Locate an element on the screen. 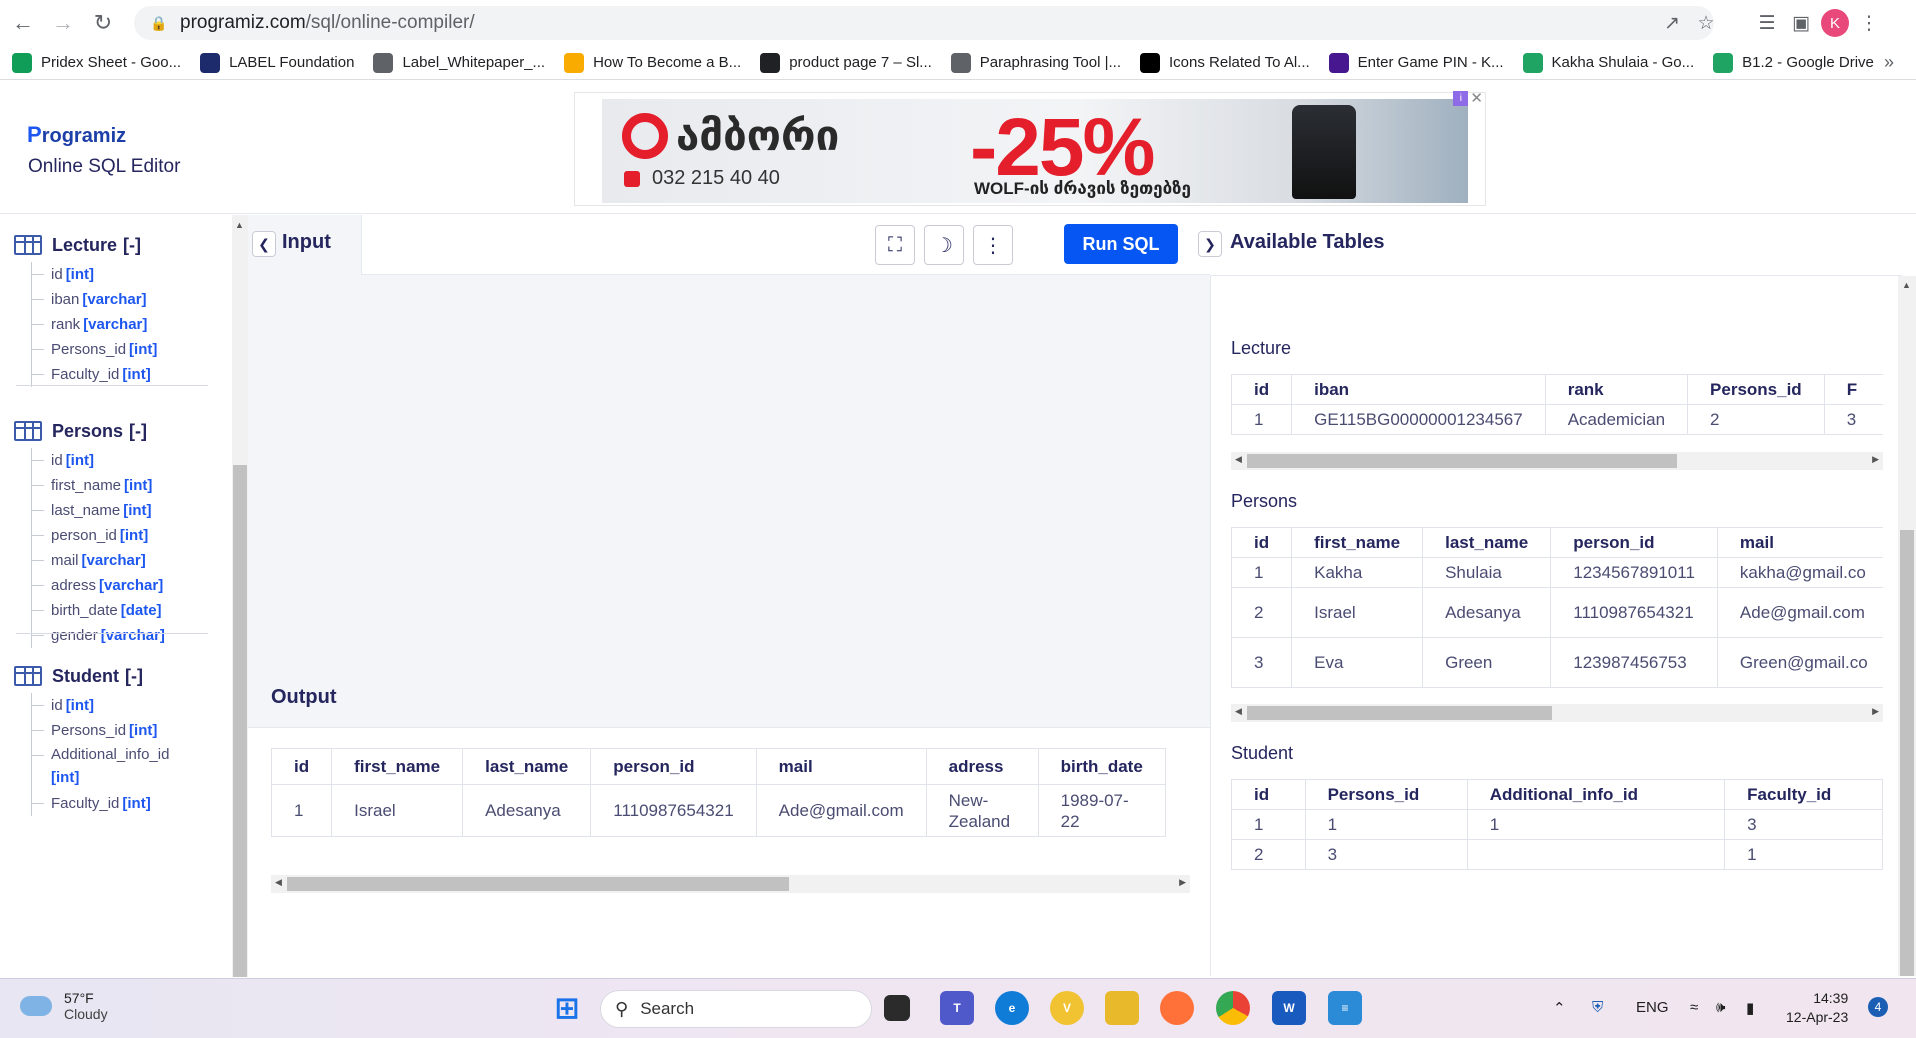 Image resolution: width=1916 pixels, height=1038 pixels. sidebar-scrollbar: ▲ is located at coordinates (240, 596).